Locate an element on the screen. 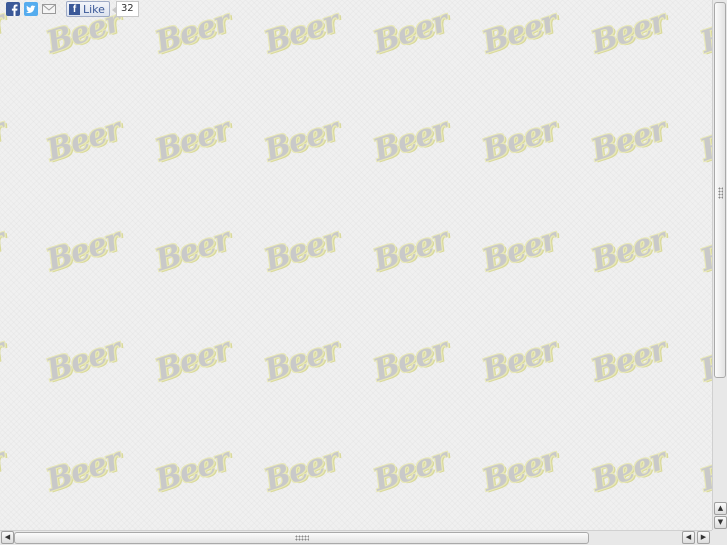 The width and height of the screenshot is (727, 545). facebook-like-widget: f Like 32 is located at coordinates (102, 9).